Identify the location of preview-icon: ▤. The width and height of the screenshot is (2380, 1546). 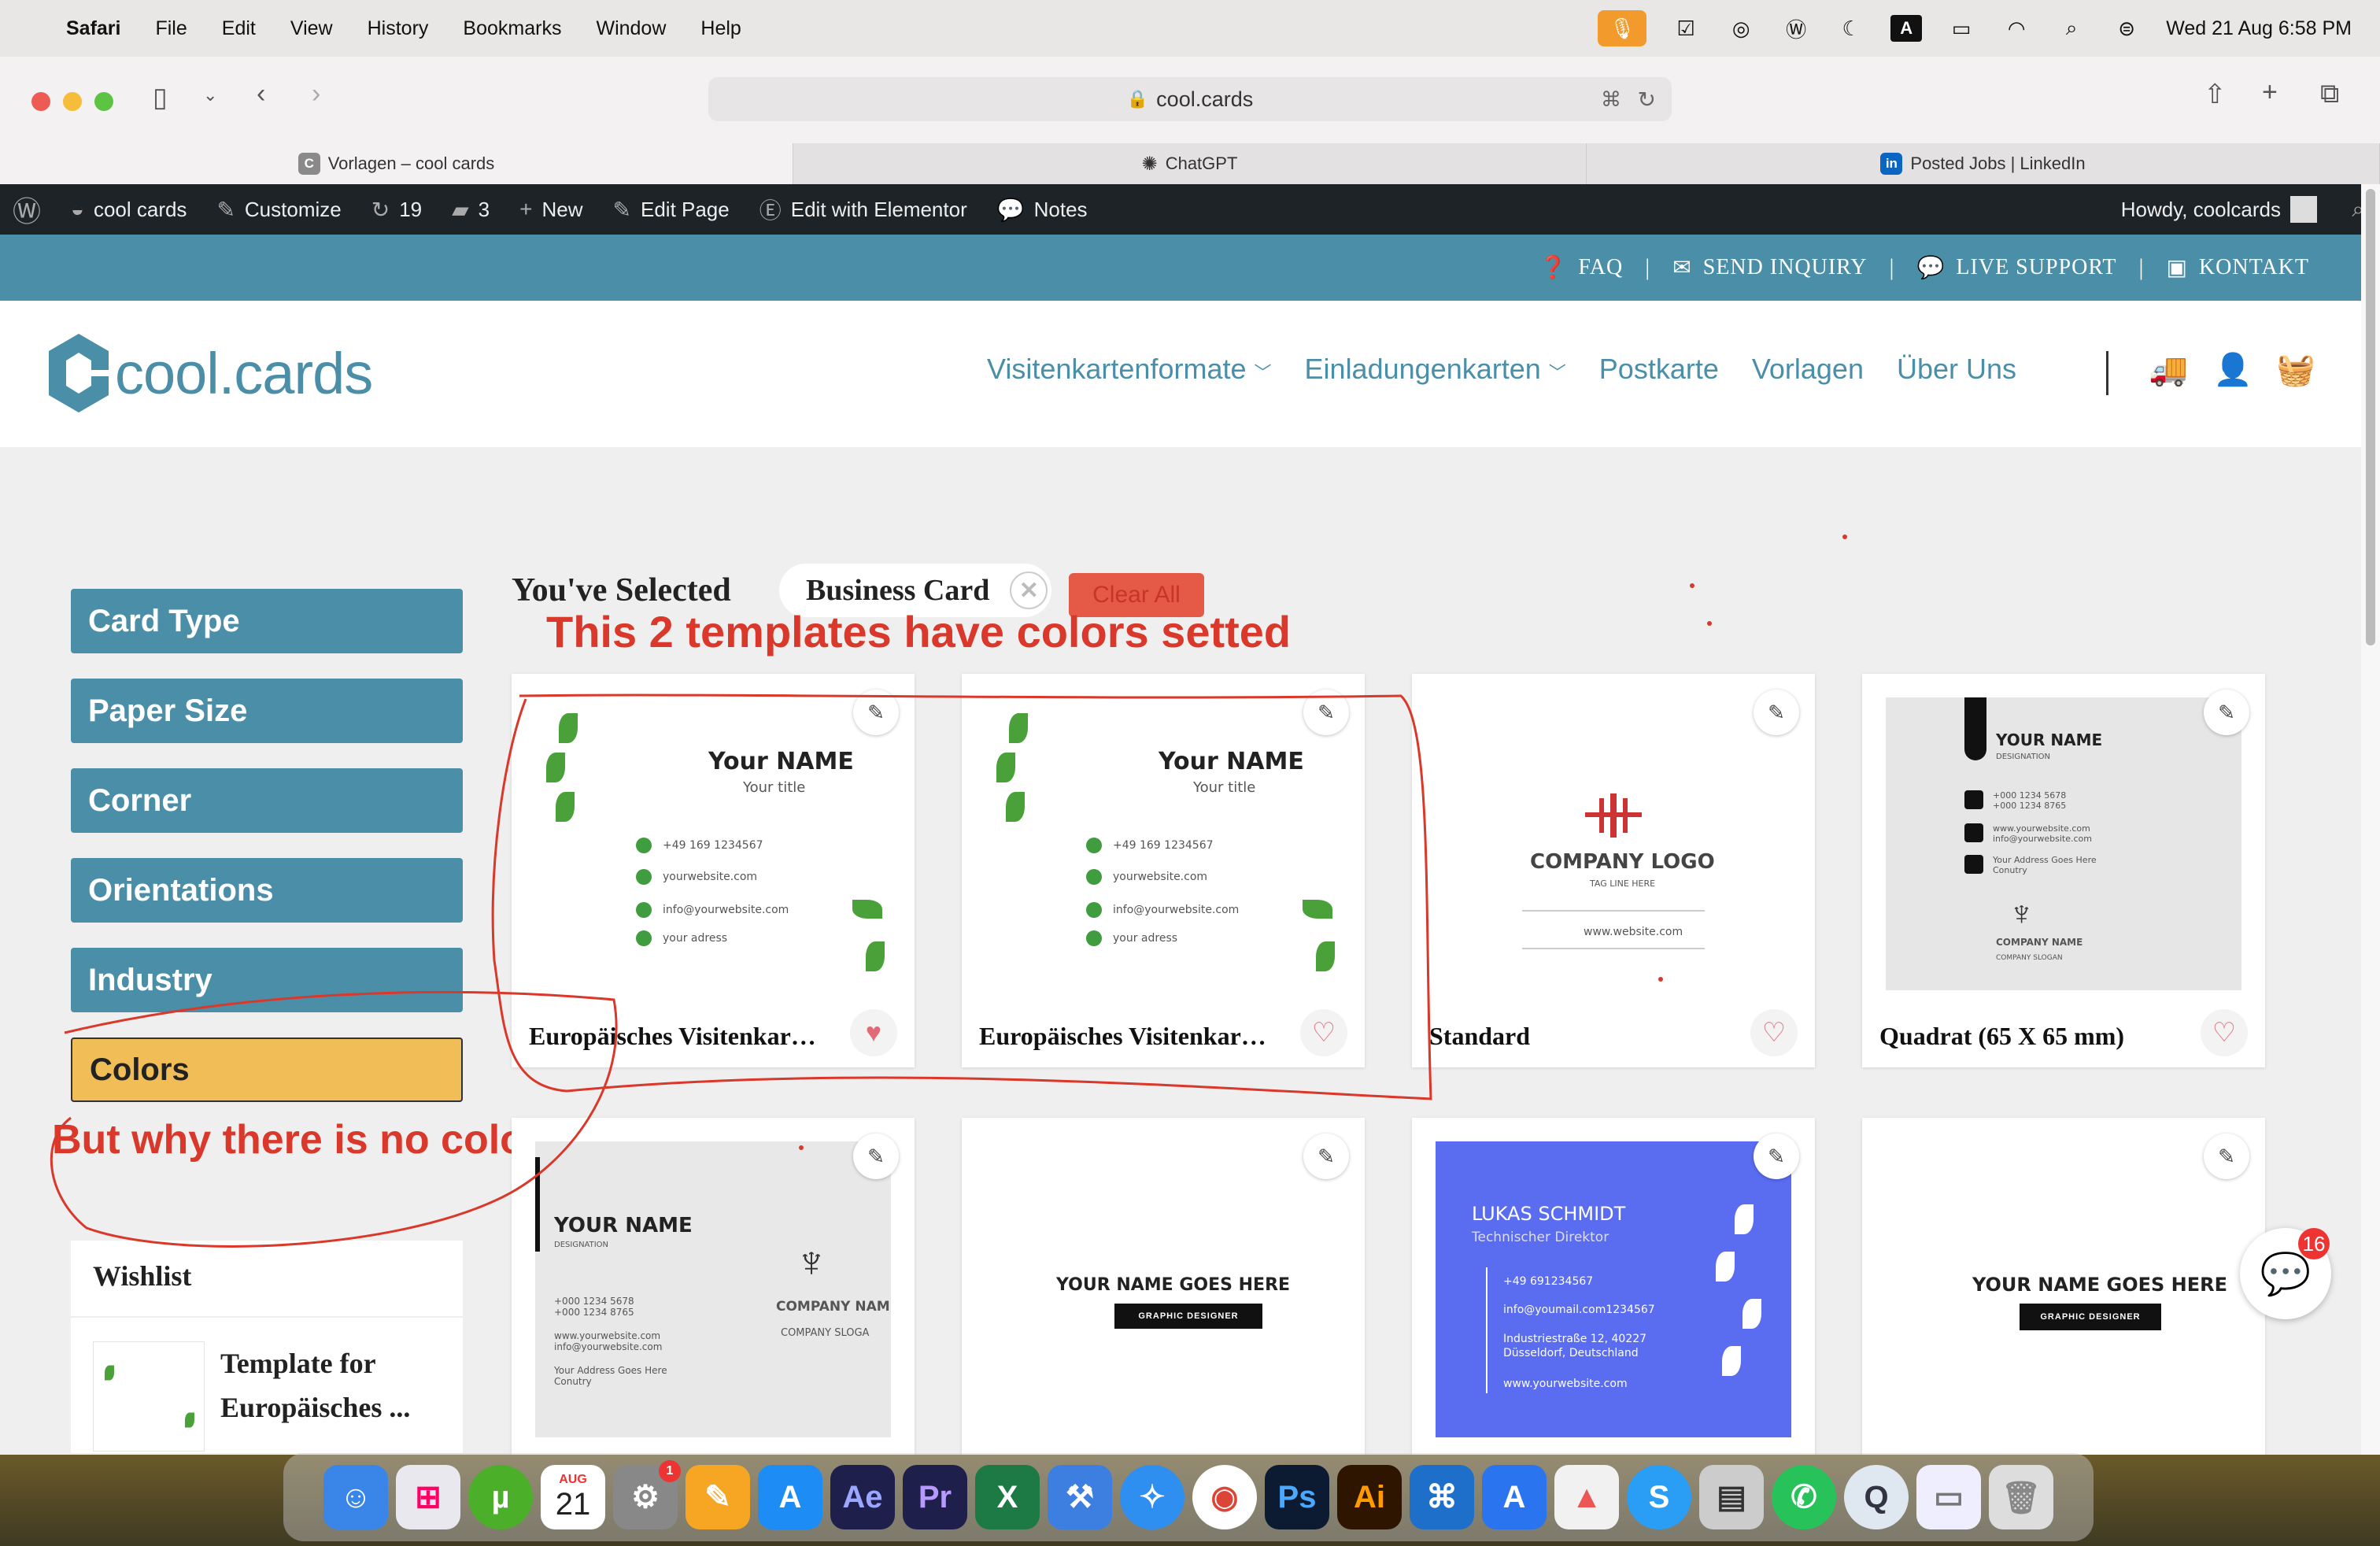
(1731, 1497).